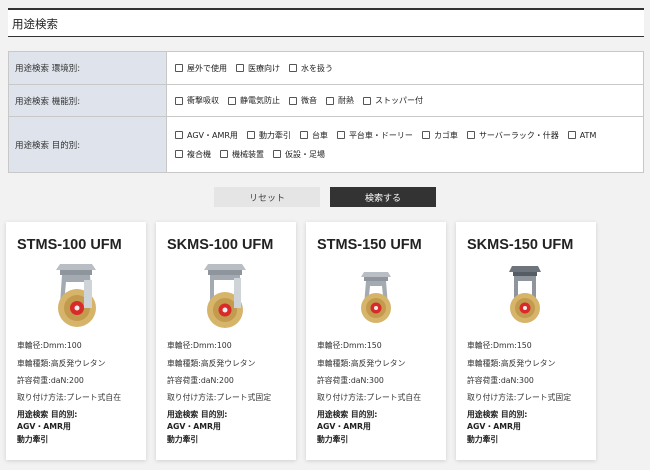  What do you see at coordinates (35, 24) in the screenshot?
I see `page-title: 用途検索` at bounding box center [35, 24].